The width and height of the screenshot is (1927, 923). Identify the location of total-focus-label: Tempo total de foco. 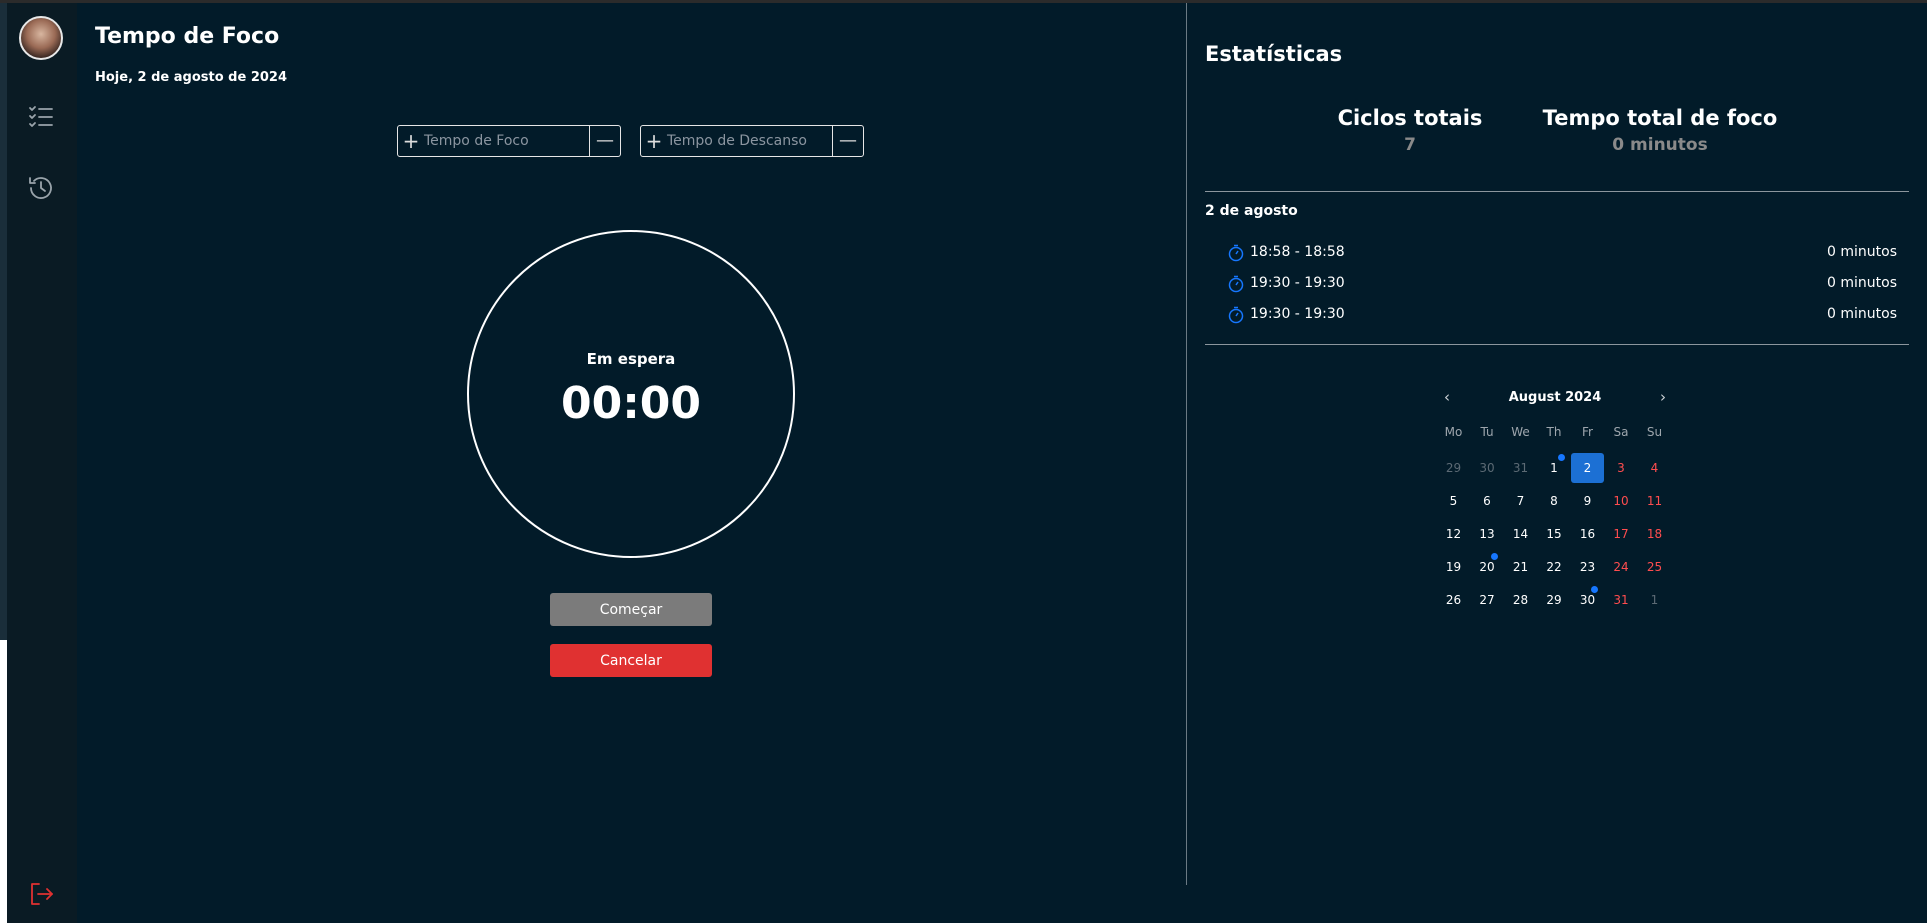
(1660, 118).